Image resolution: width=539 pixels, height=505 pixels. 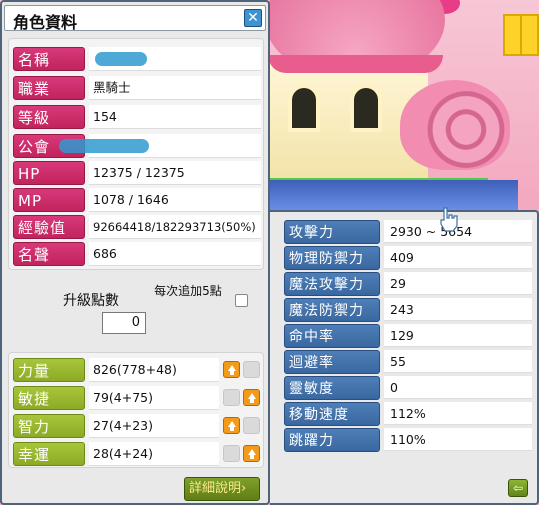 What do you see at coordinates (49, 227) in the screenshot?
I see `info-label: 經驗值` at bounding box center [49, 227].